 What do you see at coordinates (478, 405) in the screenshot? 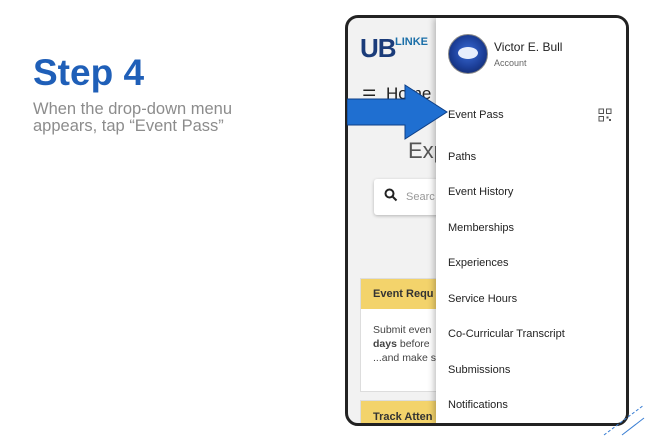
I see `menu-item-notifications: Notifications` at bounding box center [478, 405].